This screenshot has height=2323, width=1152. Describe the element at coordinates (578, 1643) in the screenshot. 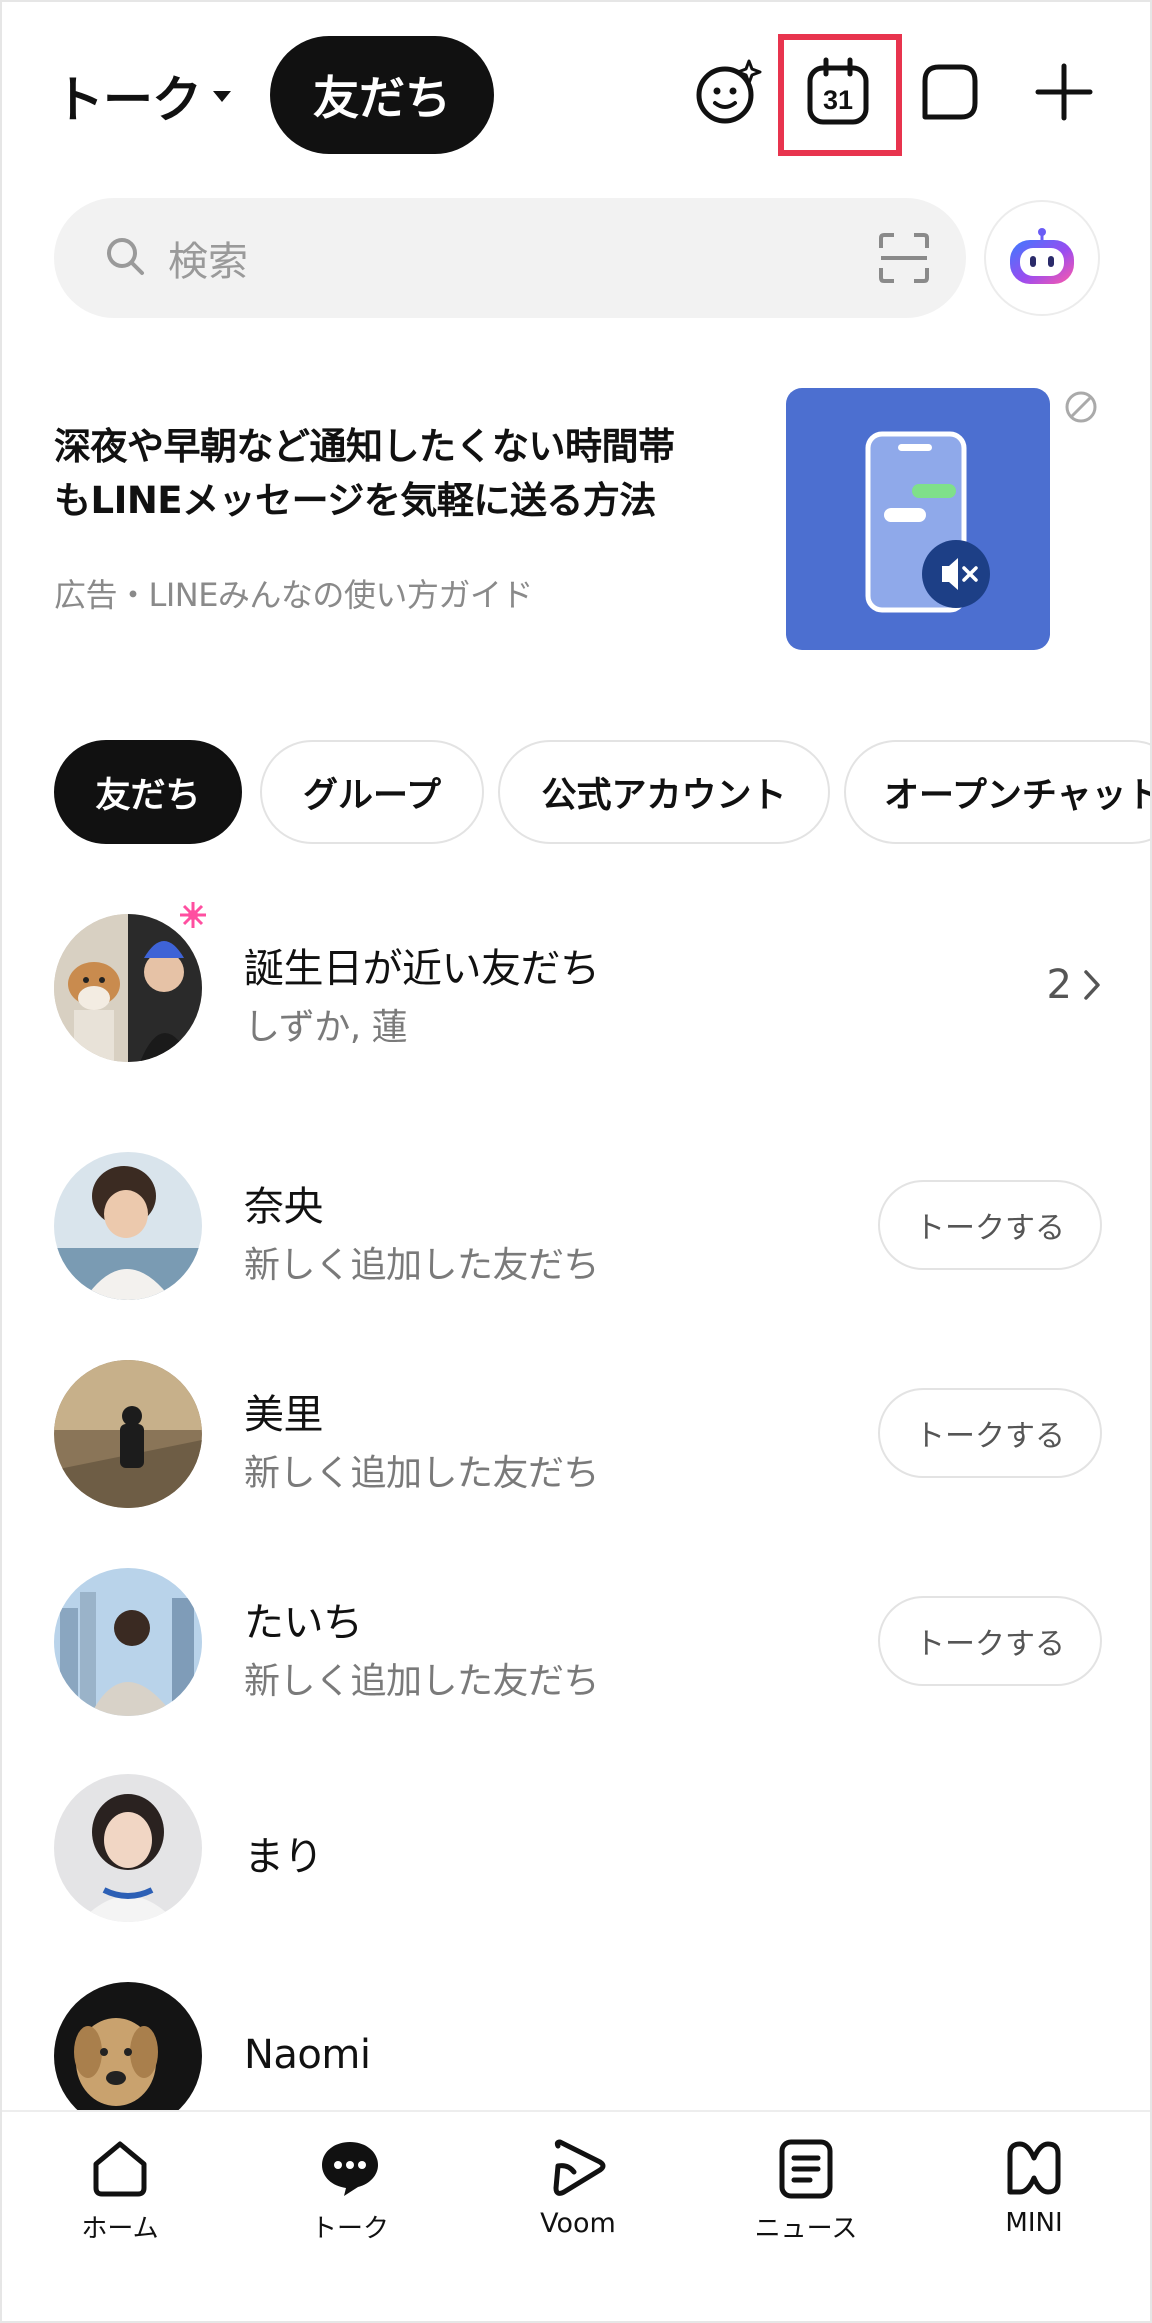

I see `friend-row: たいち 新しく追加した友だち トークする` at that location.